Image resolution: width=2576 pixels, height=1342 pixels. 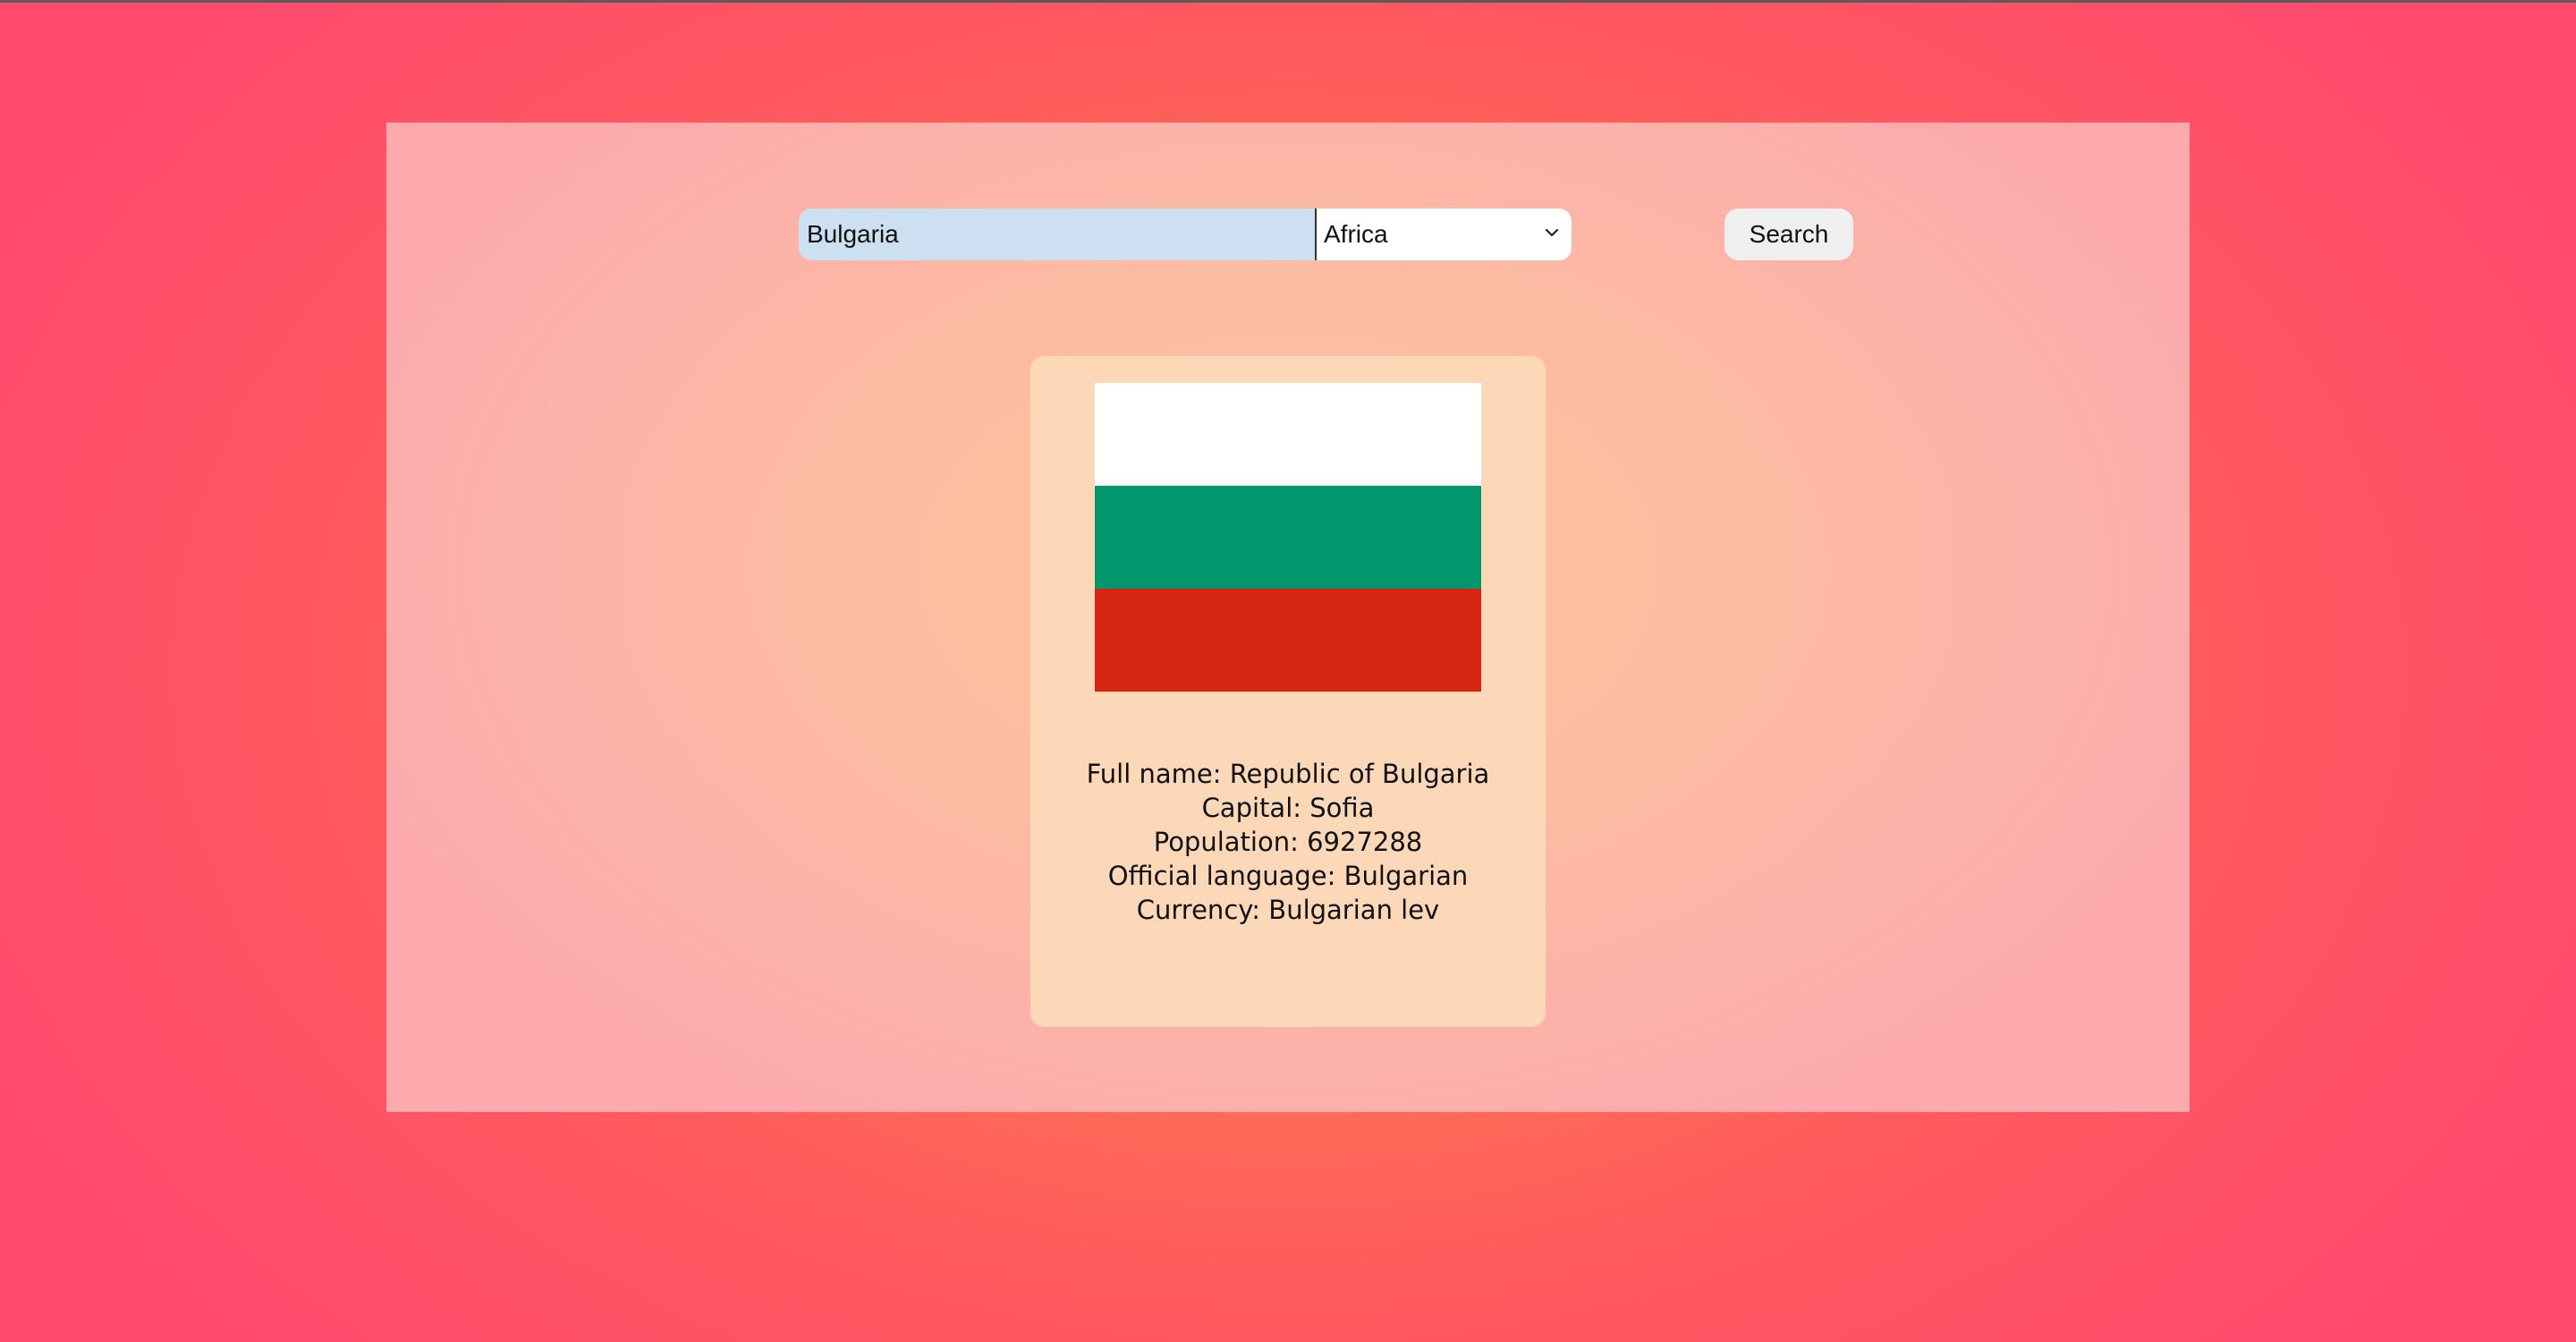 I want to click on country-currency: Currency: Bulgarian lev, so click(x=1288, y=910).